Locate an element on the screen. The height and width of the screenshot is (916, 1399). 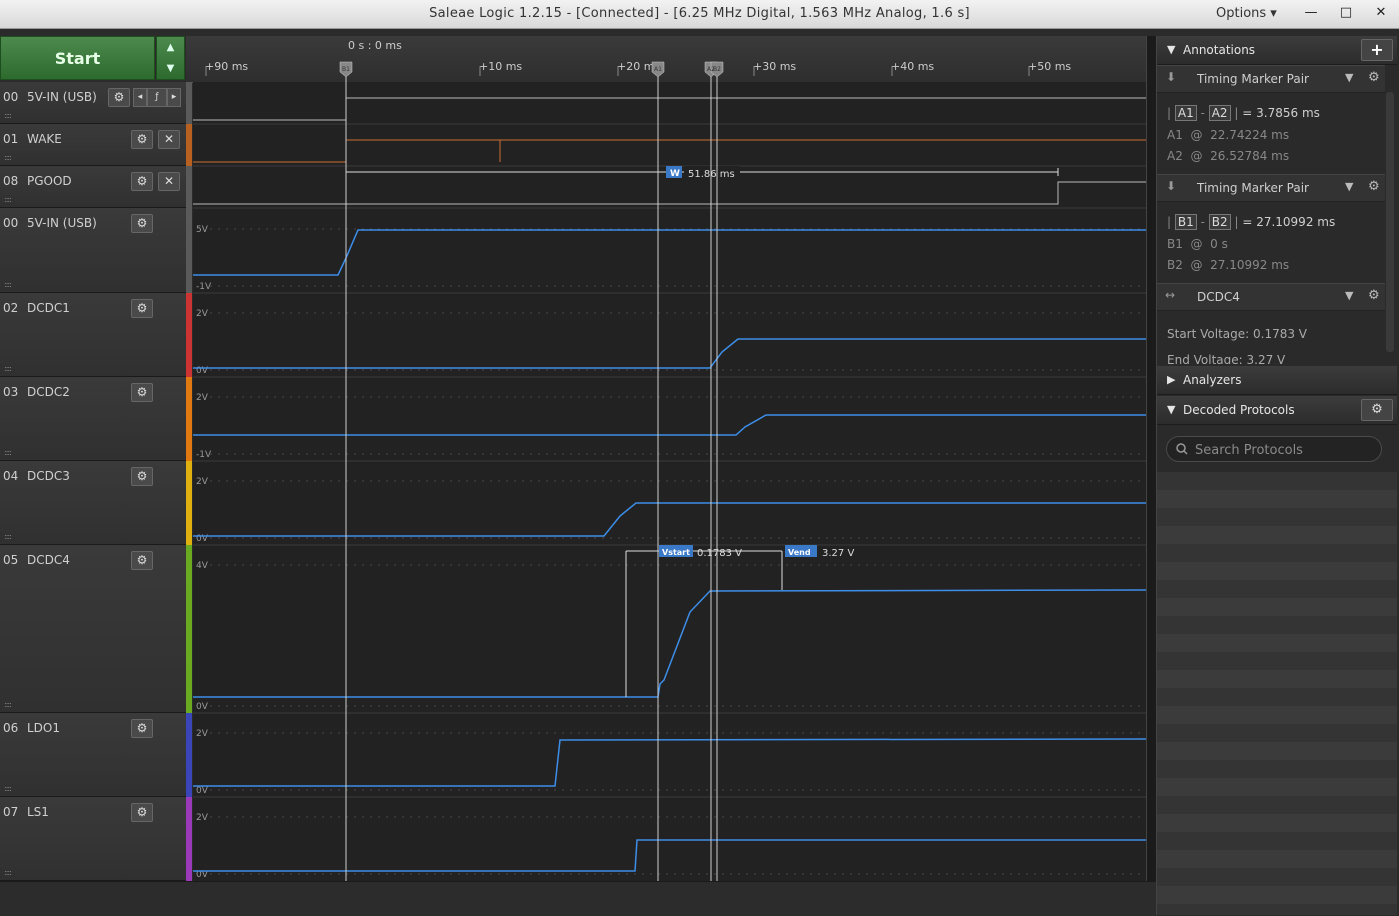
channel-row: 08 PGOOD ⚙ ✕ :::: is located at coordinates (93, 187).